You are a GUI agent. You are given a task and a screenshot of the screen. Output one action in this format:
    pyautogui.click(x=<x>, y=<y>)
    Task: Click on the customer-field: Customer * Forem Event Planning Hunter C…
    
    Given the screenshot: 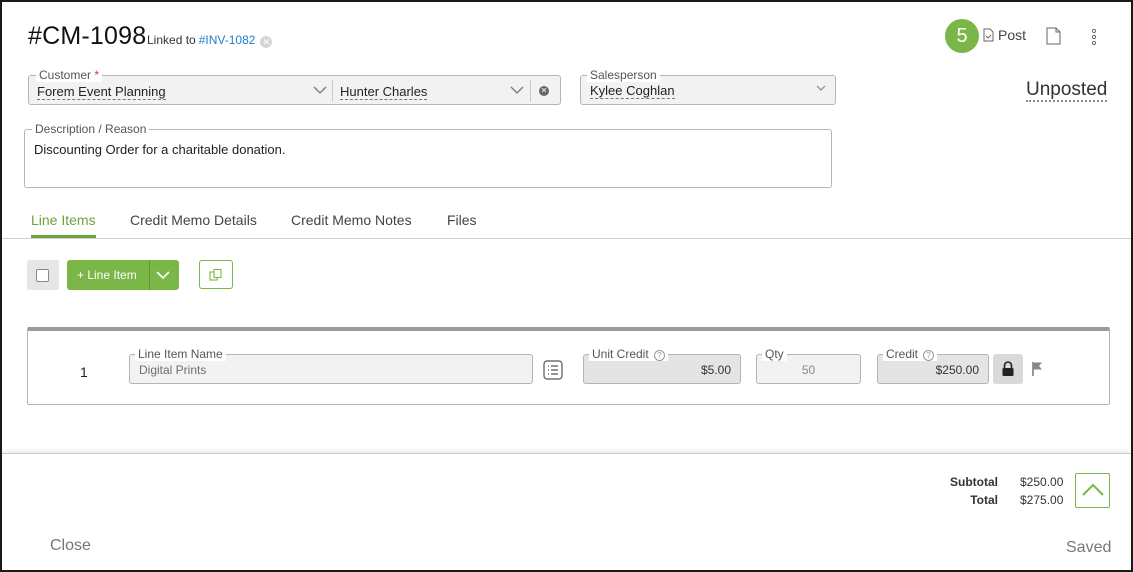 What is the action you would take?
    pyautogui.click(x=294, y=86)
    